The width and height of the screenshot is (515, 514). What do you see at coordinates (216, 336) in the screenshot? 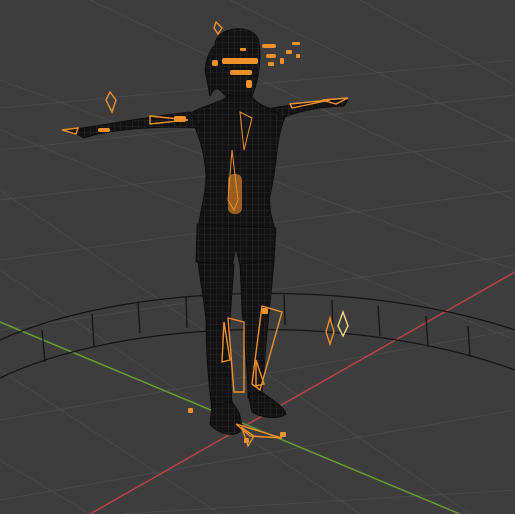
I see `leg-left-mesh` at bounding box center [216, 336].